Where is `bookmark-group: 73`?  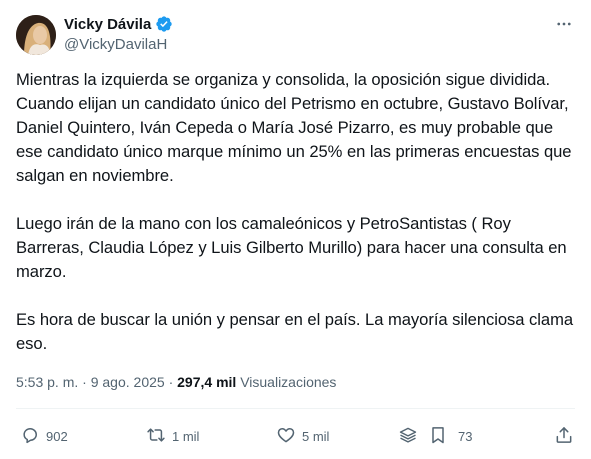
bookmark-group: 73 is located at coordinates (435, 436).